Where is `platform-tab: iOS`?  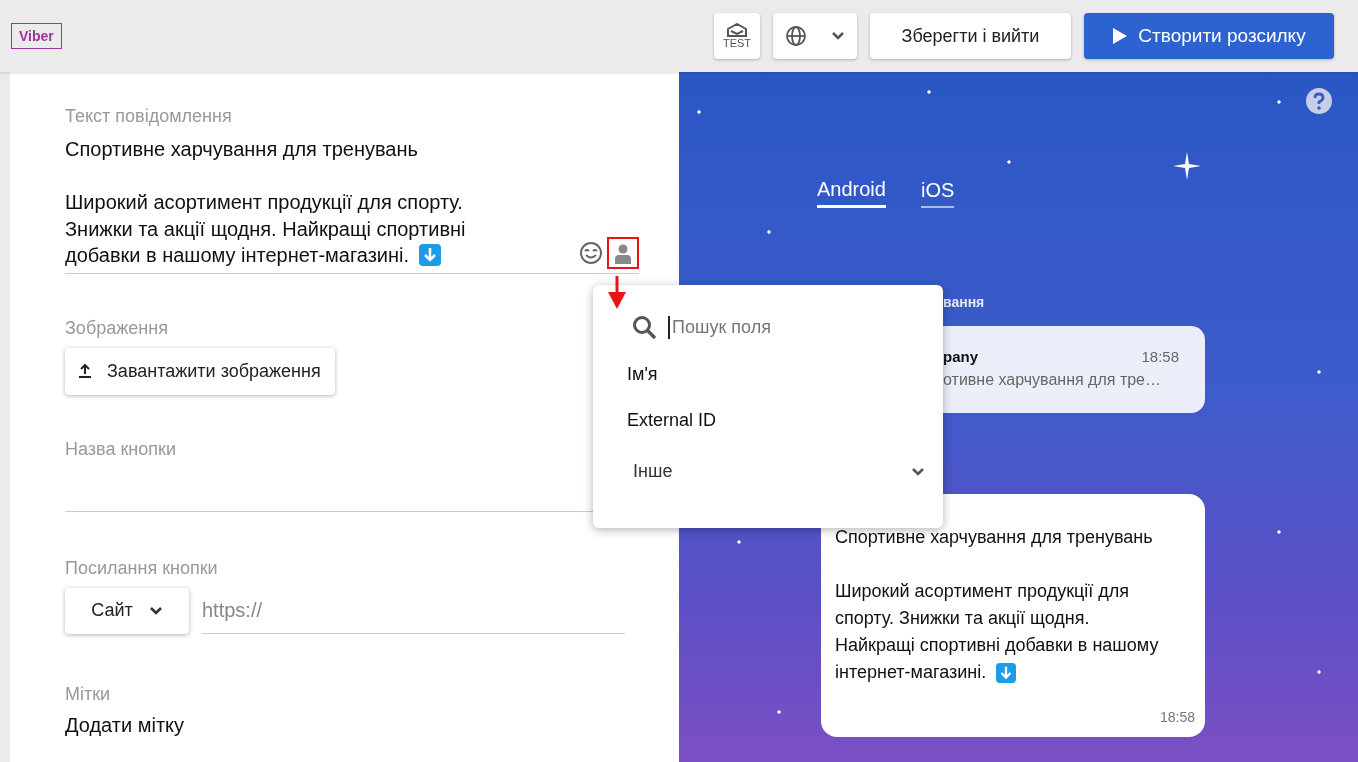 platform-tab: iOS is located at coordinates (937, 193).